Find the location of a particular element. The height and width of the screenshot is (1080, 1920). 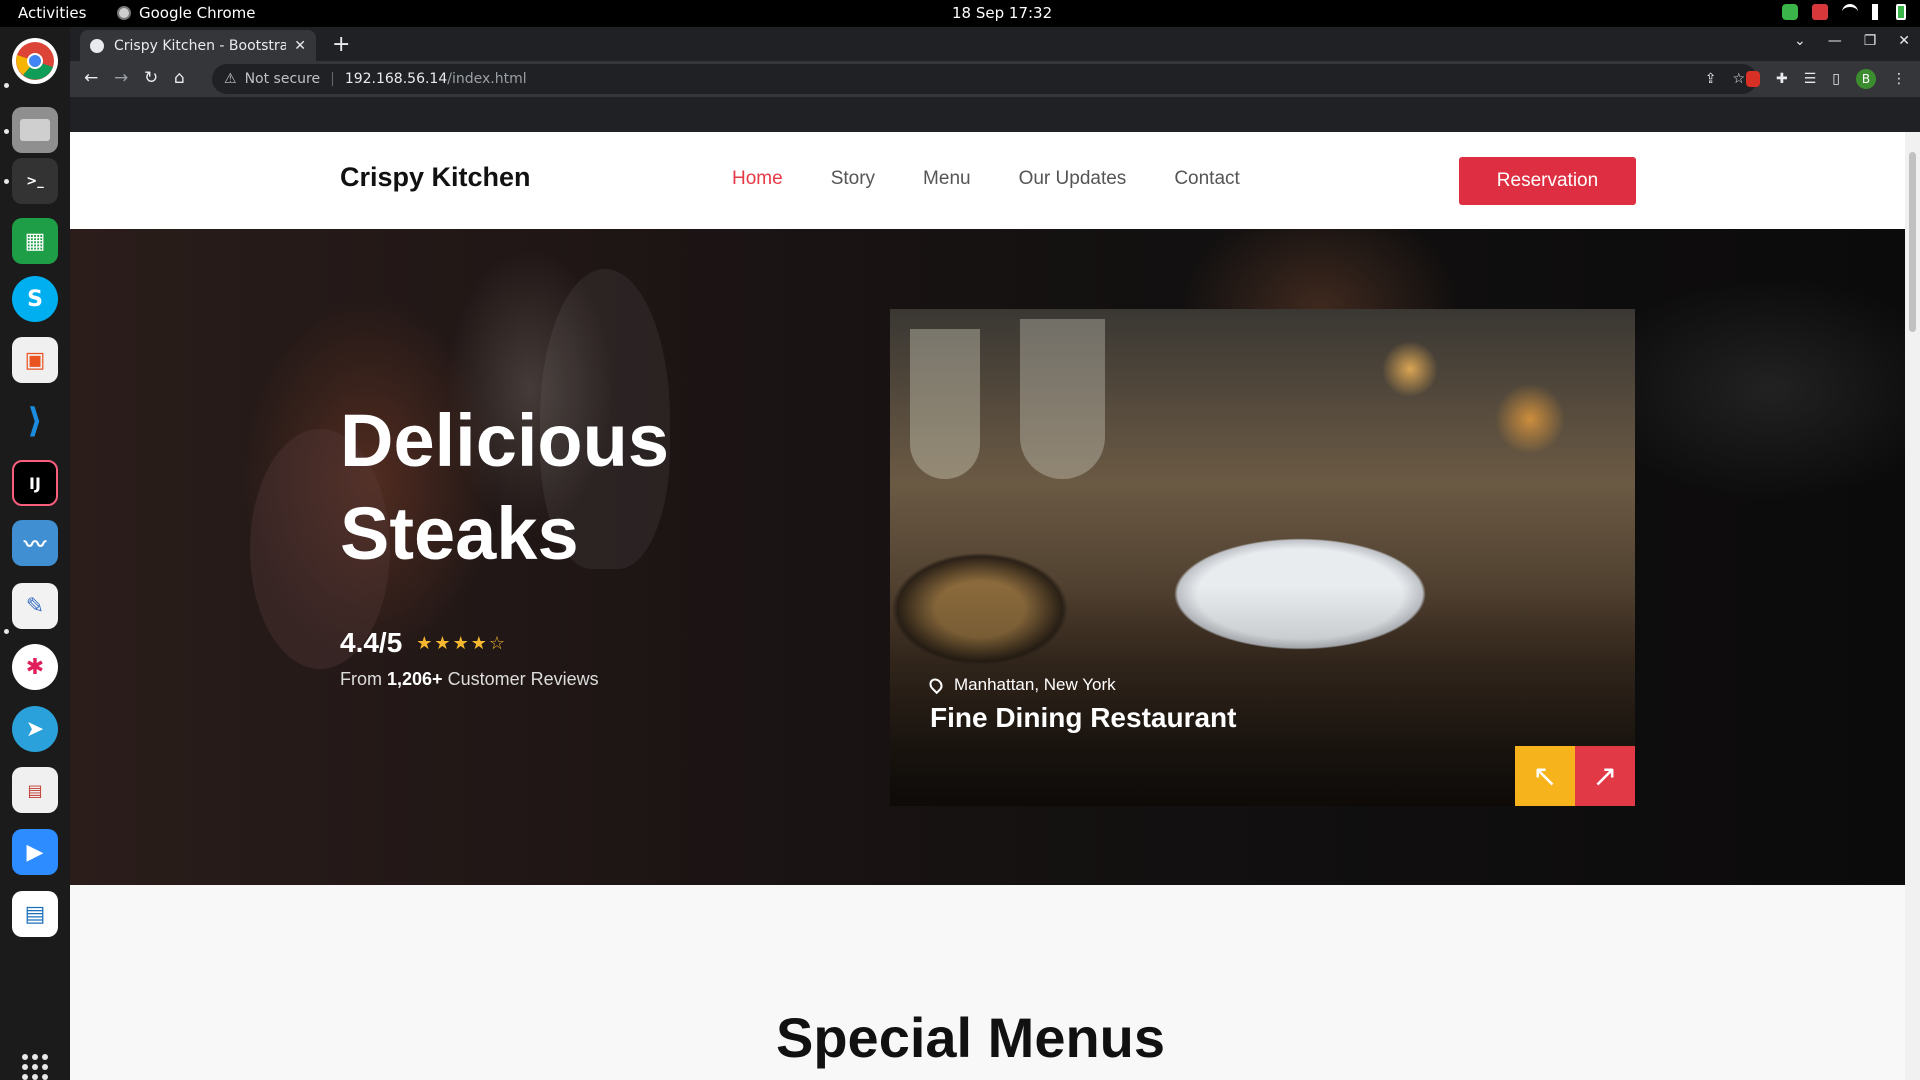

arrow-up-left-icon: ↖ is located at coordinates (1545, 776).